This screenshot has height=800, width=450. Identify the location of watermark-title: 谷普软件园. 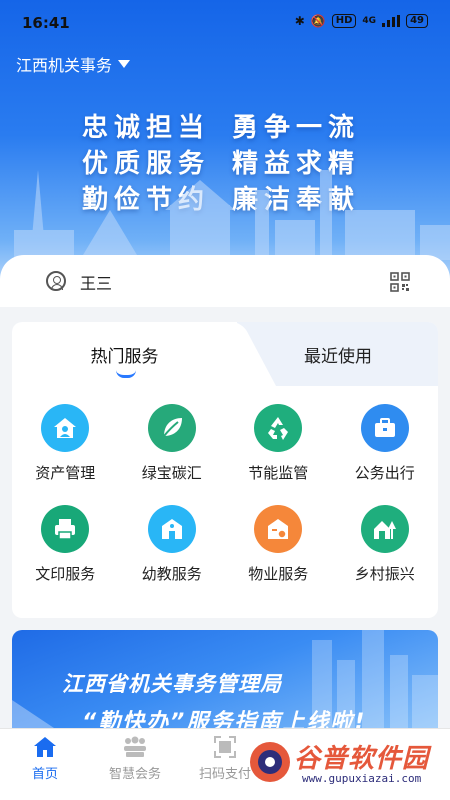
(362, 759).